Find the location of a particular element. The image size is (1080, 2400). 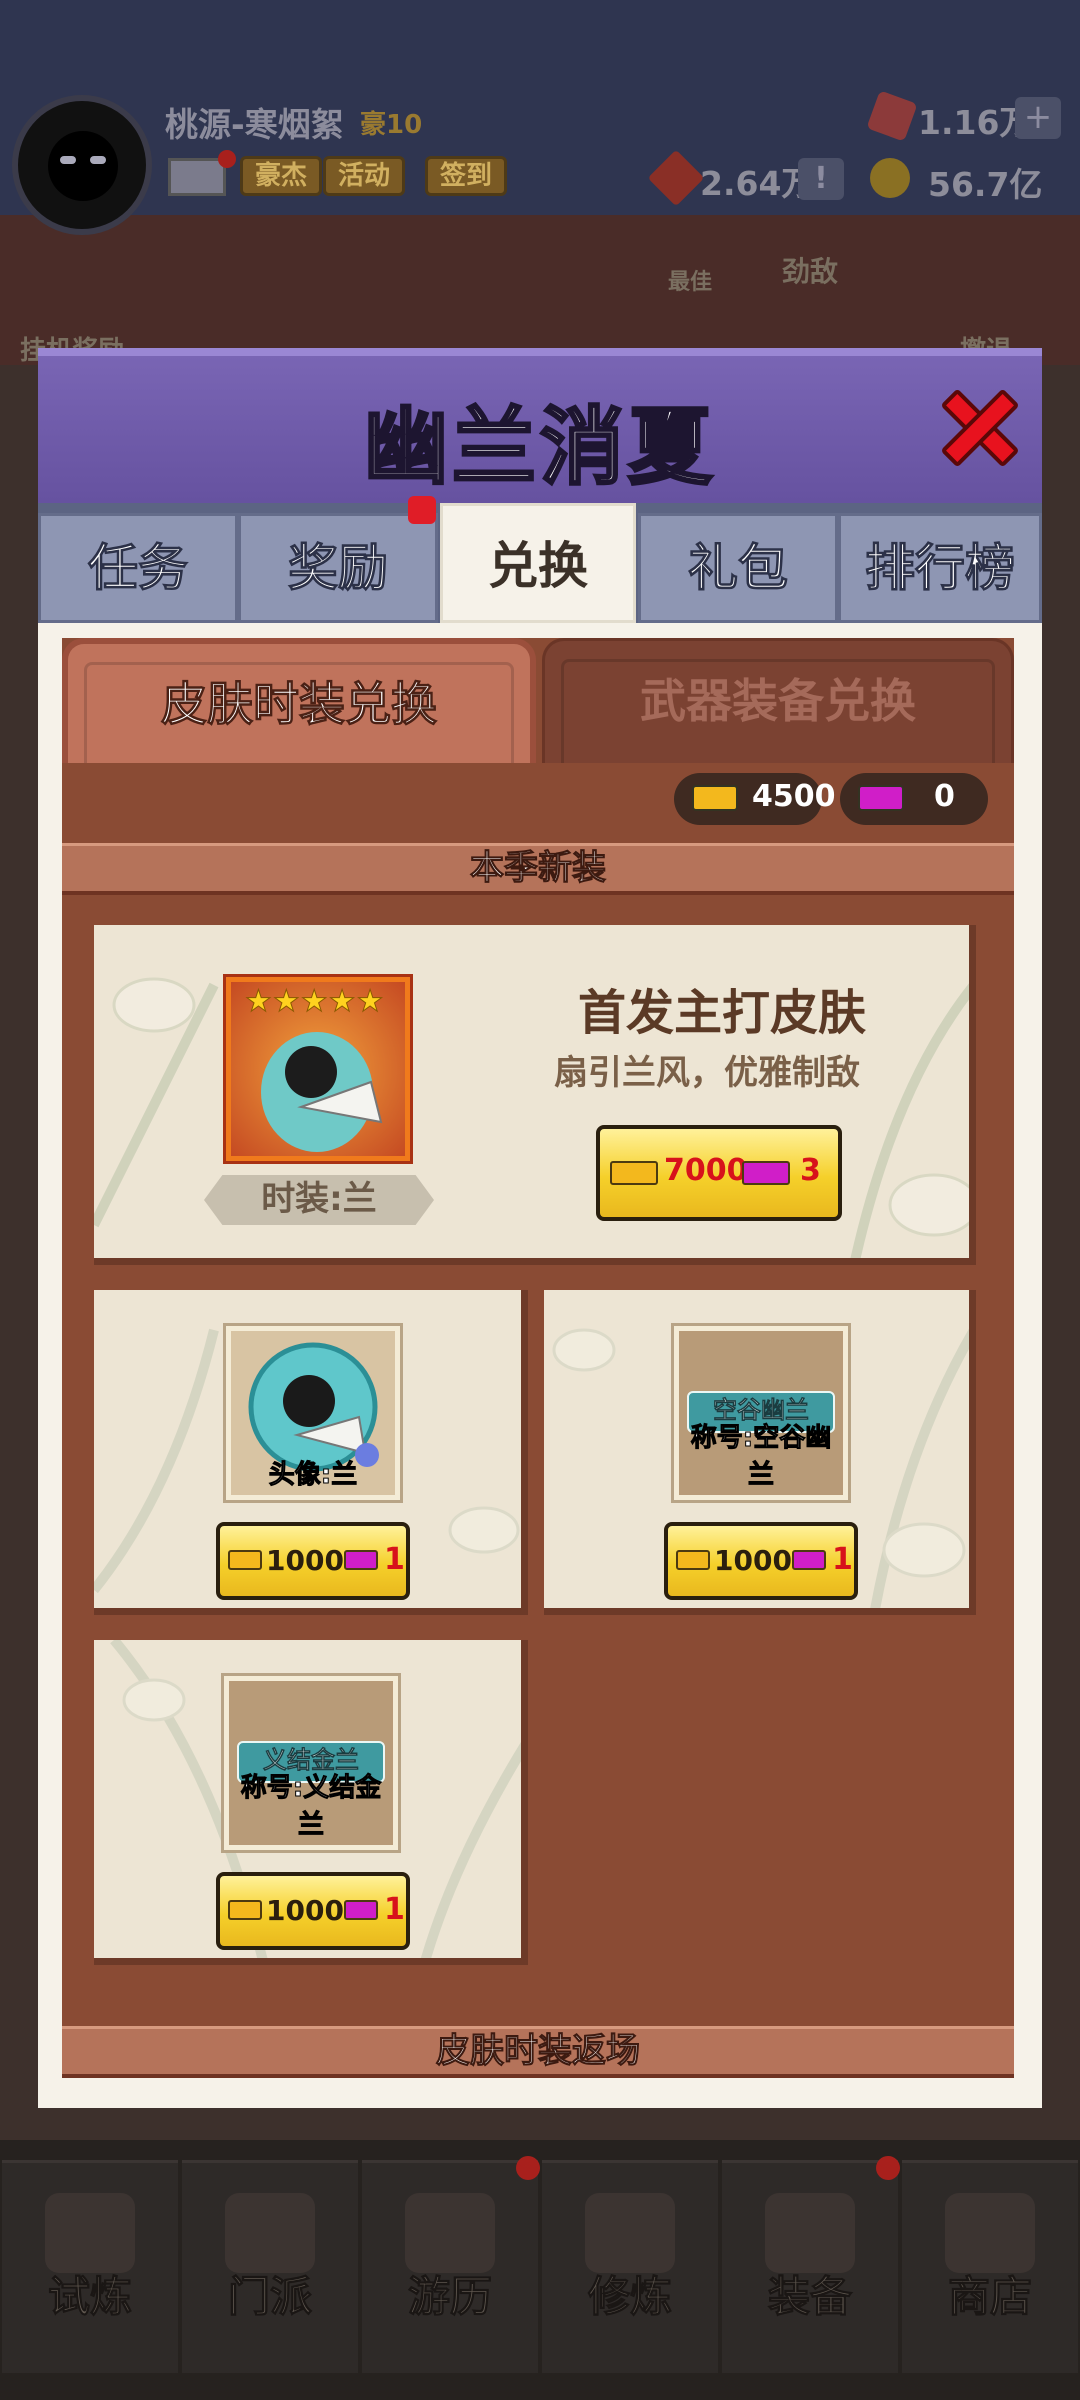

title-kongu-exchange-button: 1000 1 is located at coordinates (761, 1561).